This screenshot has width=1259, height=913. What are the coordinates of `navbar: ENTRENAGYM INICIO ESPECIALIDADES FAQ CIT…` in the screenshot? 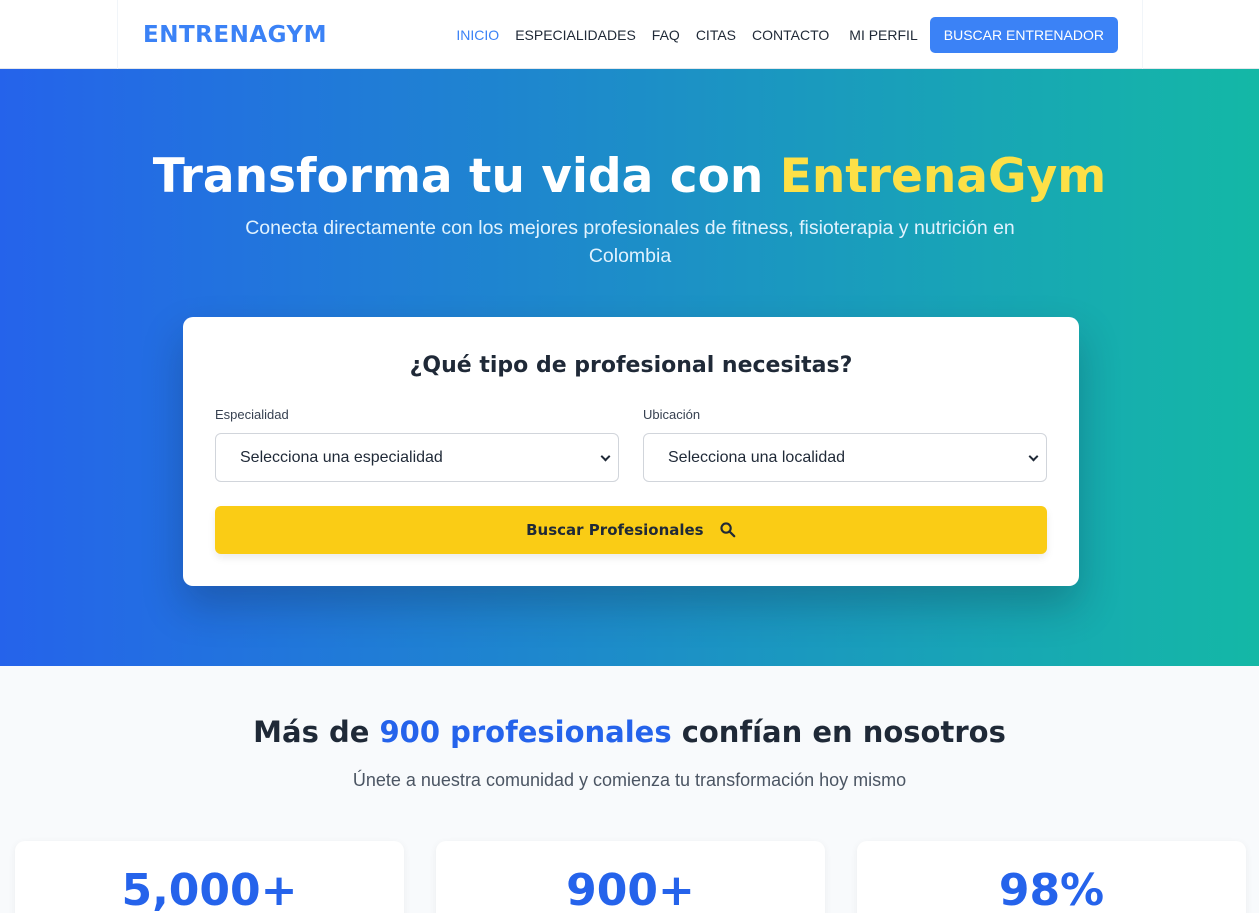 It's located at (629, 34).